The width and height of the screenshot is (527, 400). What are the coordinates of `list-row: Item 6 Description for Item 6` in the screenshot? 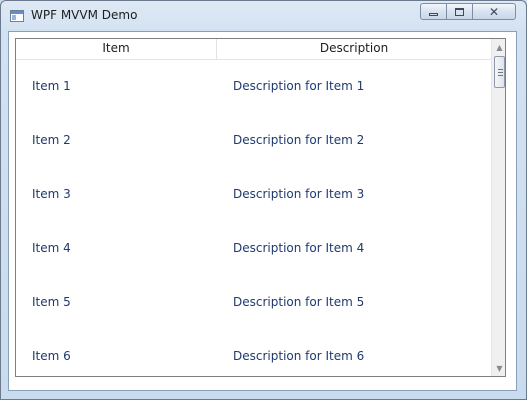 It's located at (253, 352).